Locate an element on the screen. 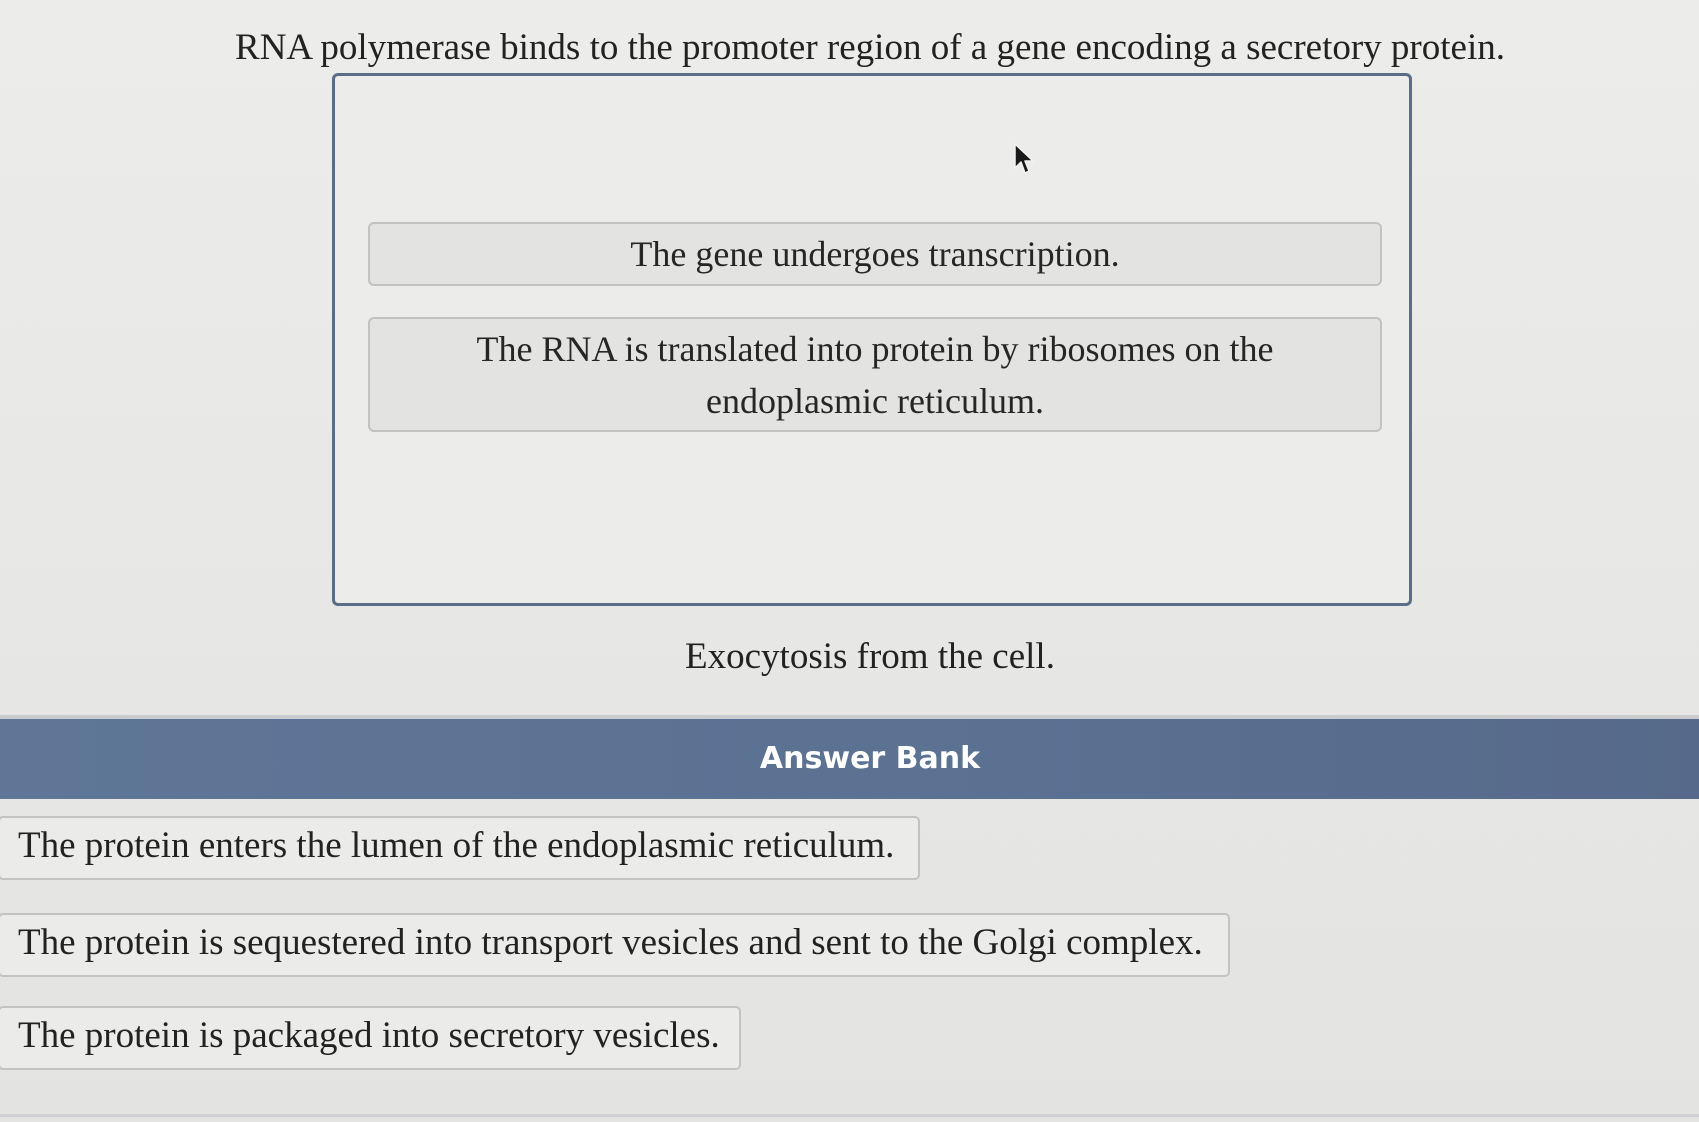 This screenshot has height=1122, width=1699. placed-step-label: The gene undergoes transcription. is located at coordinates (875, 254).